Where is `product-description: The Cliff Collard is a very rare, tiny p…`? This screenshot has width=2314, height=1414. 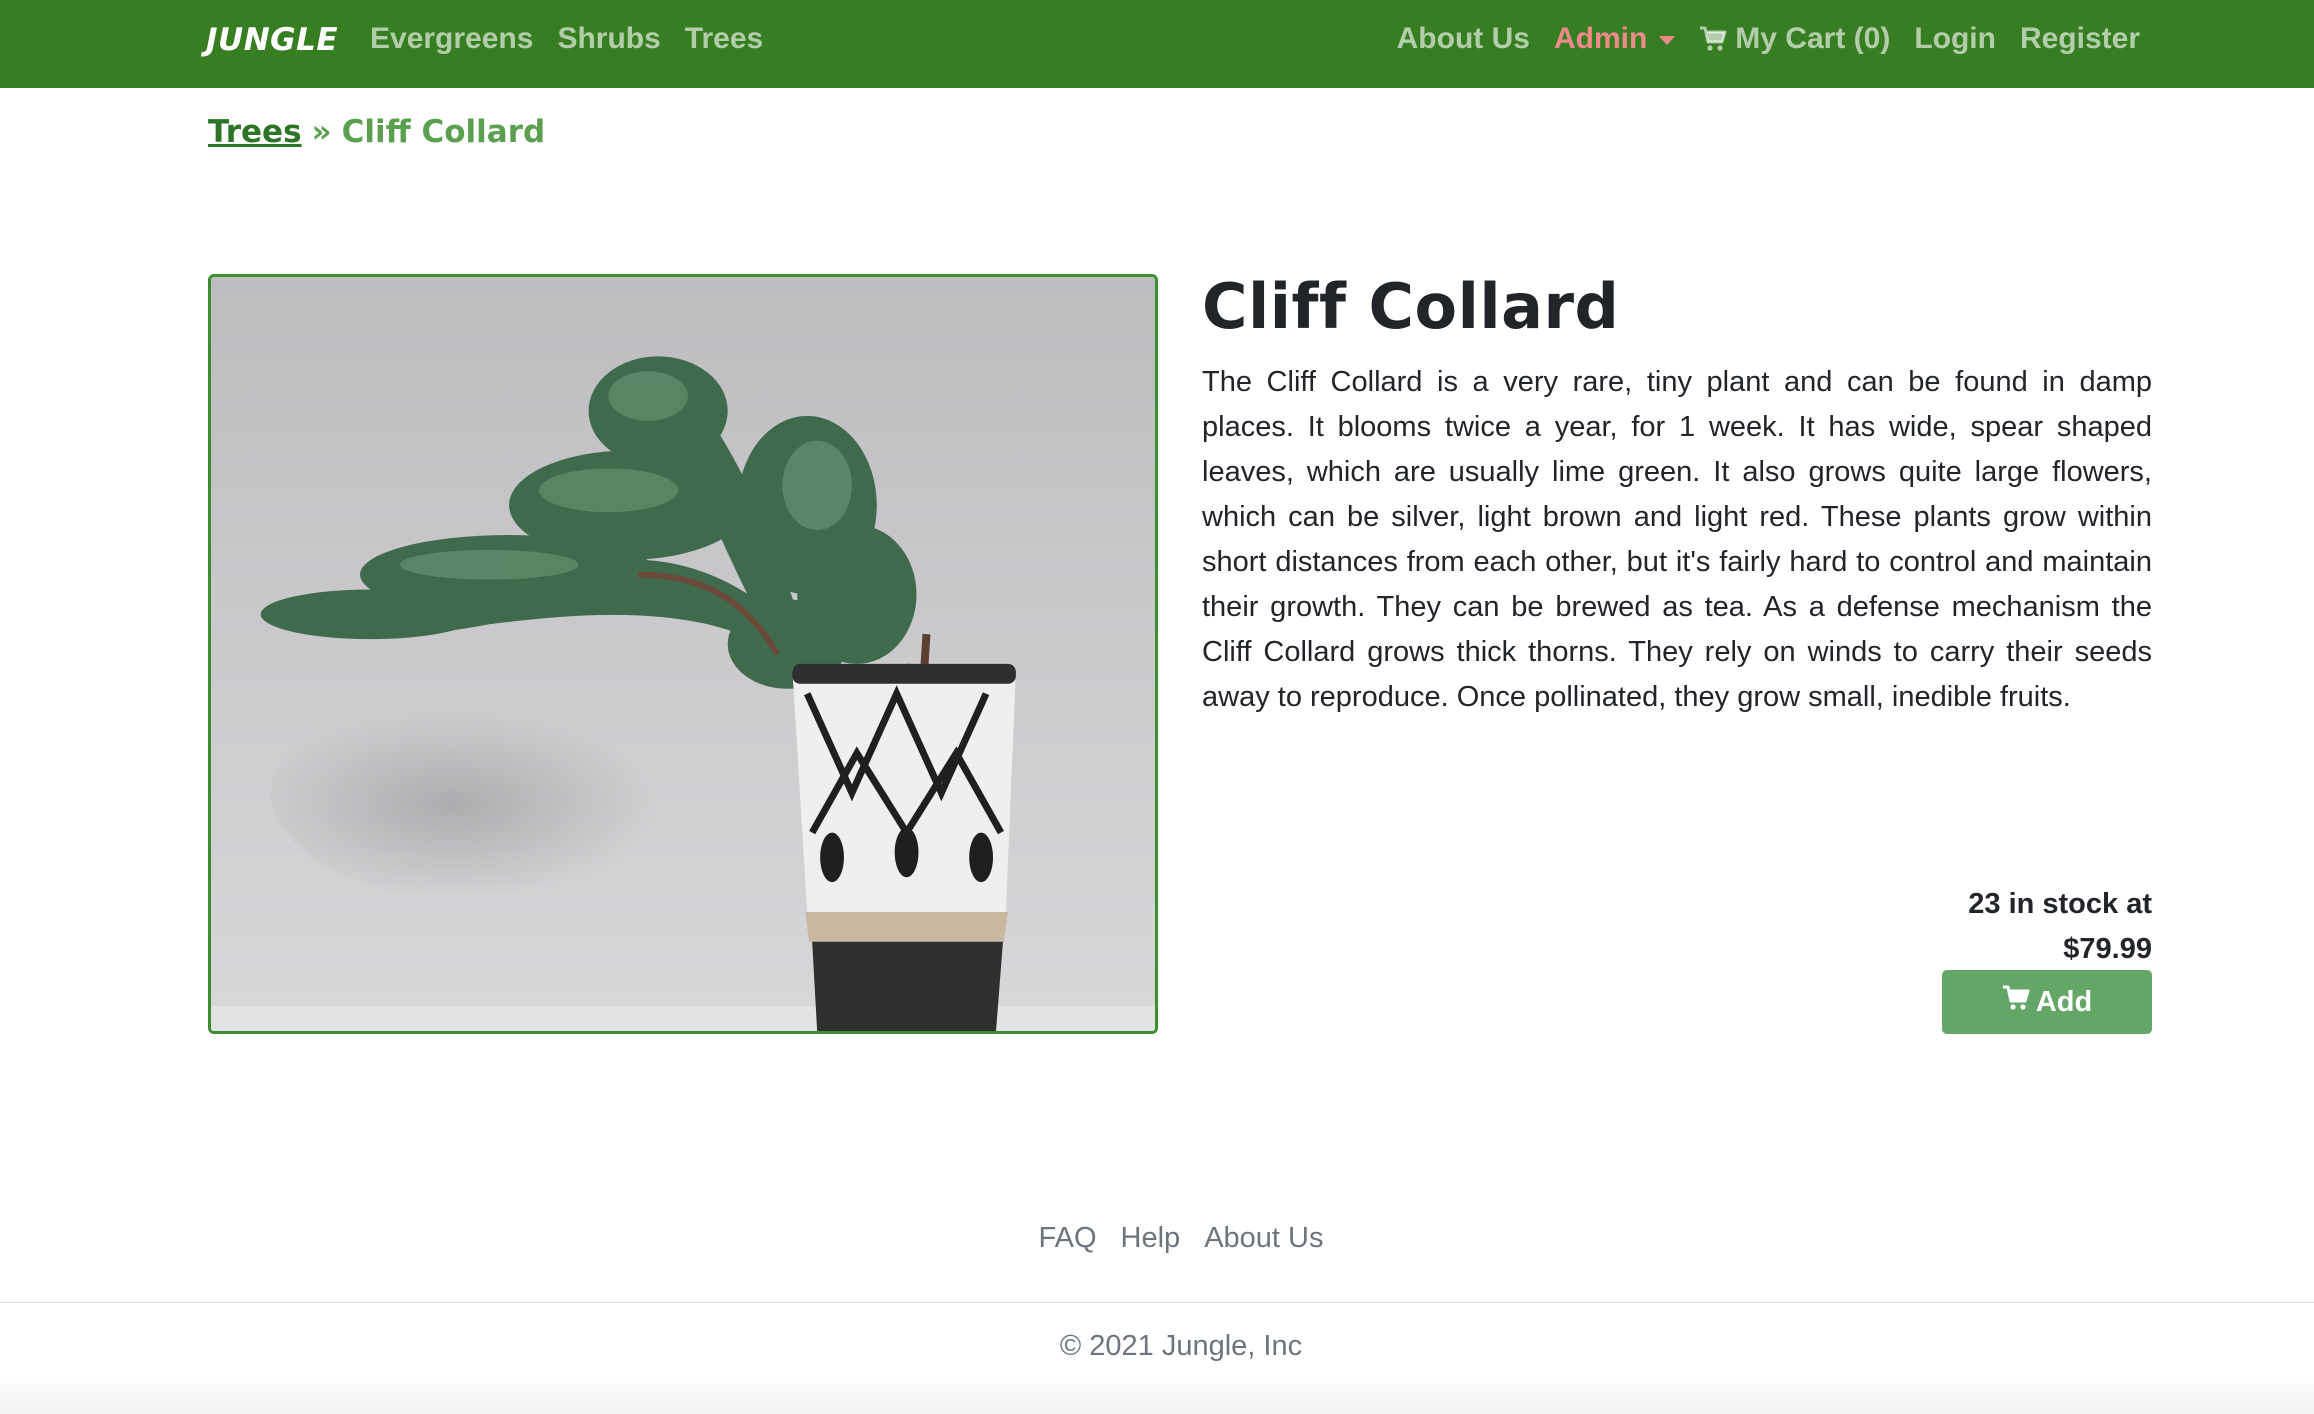 product-description: The Cliff Collard is a very rare, tiny p… is located at coordinates (1677, 539).